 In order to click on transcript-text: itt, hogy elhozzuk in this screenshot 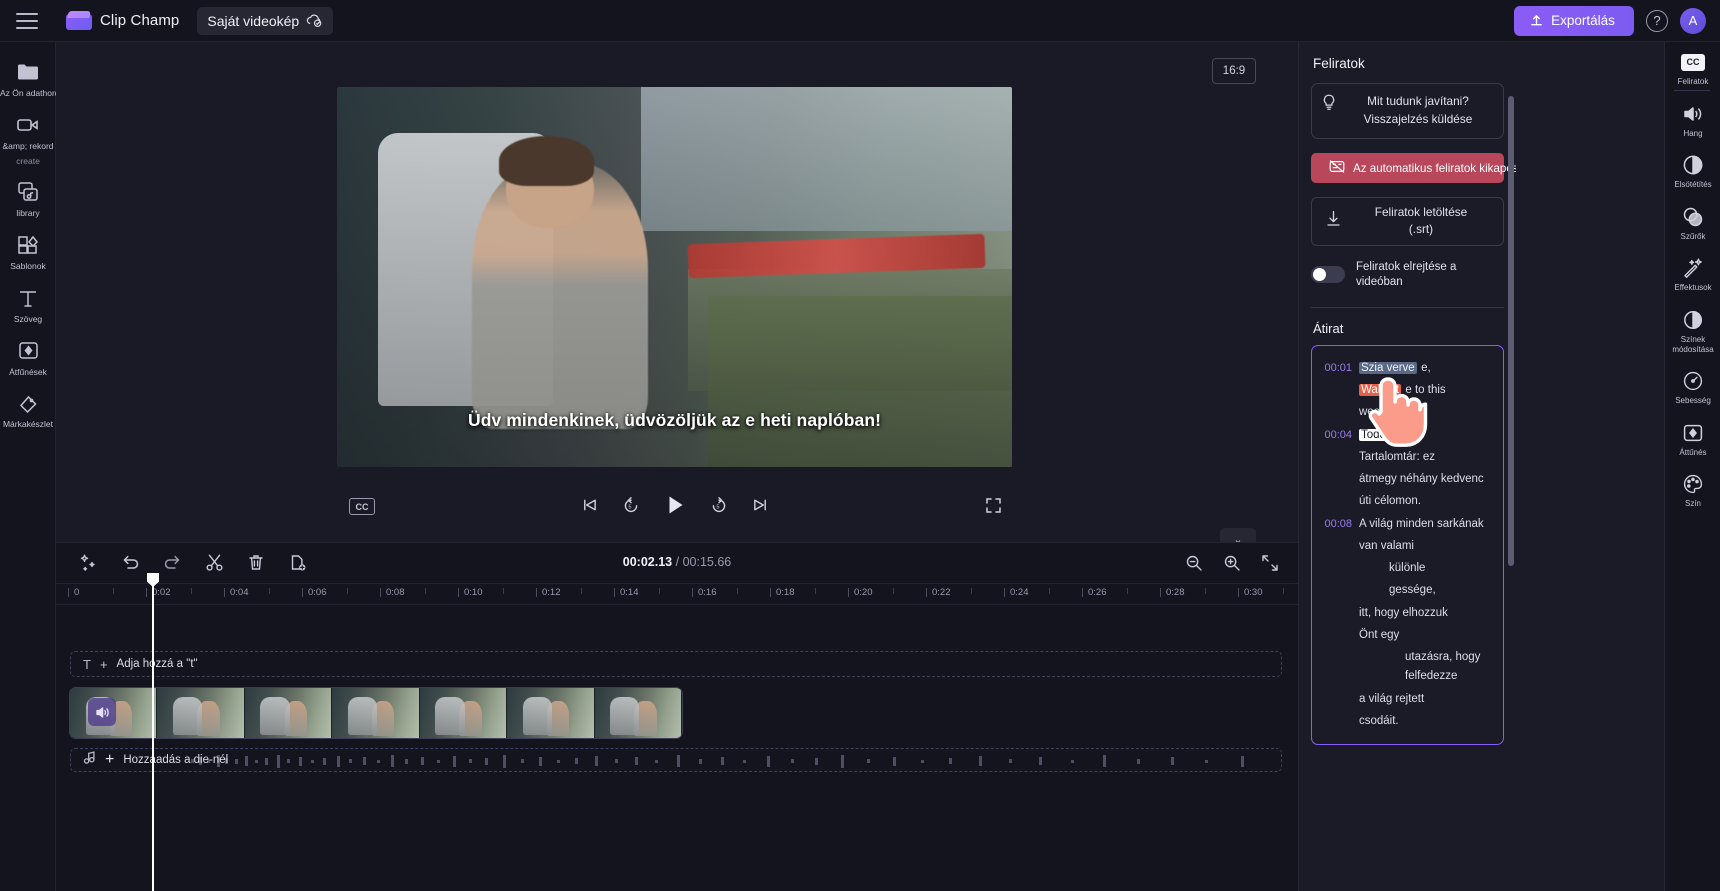, I will do `click(1403, 612)`.